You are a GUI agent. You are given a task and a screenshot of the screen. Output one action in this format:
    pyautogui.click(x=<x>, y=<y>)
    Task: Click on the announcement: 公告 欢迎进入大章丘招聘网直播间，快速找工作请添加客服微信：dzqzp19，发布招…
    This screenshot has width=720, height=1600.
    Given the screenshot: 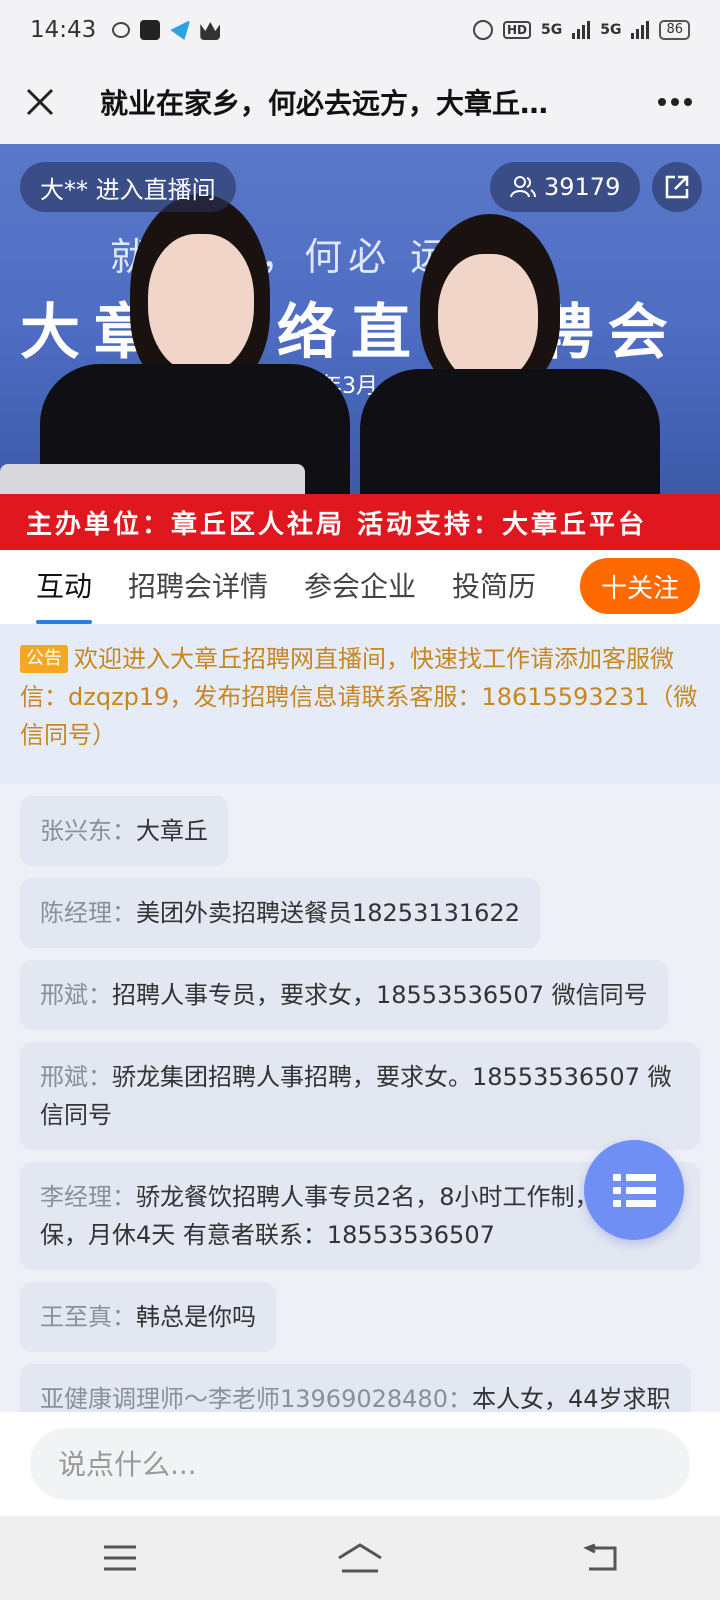 What is the action you would take?
    pyautogui.click(x=360, y=704)
    